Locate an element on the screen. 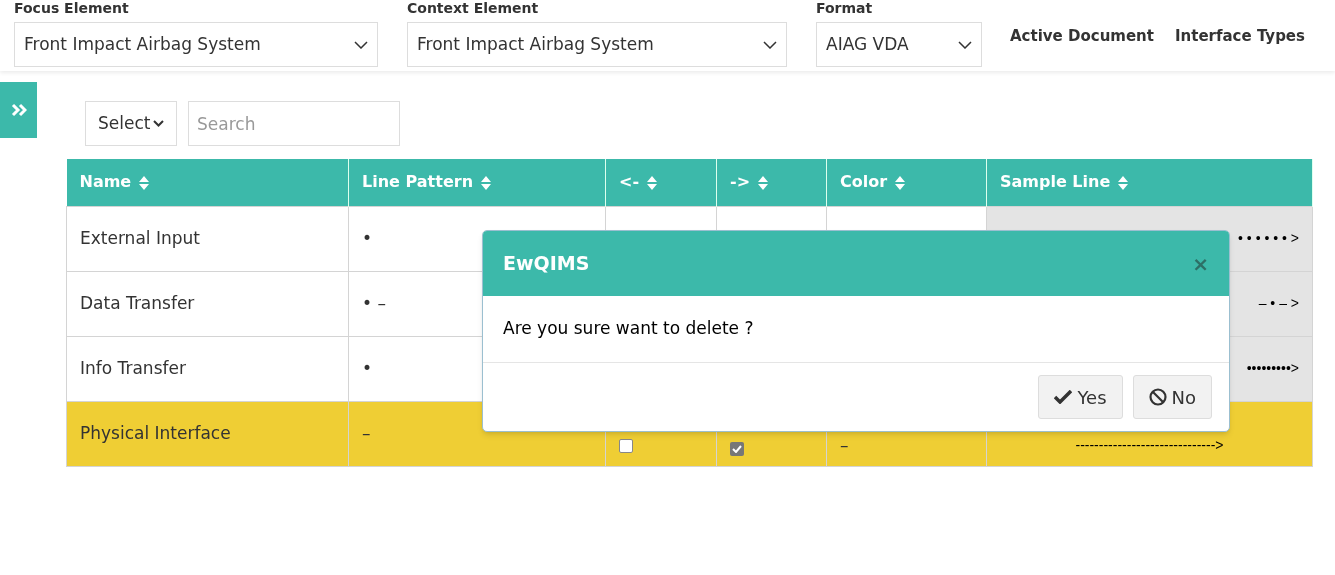 The width and height of the screenshot is (1335, 575). sample-line: – • – > is located at coordinates (1278, 303).